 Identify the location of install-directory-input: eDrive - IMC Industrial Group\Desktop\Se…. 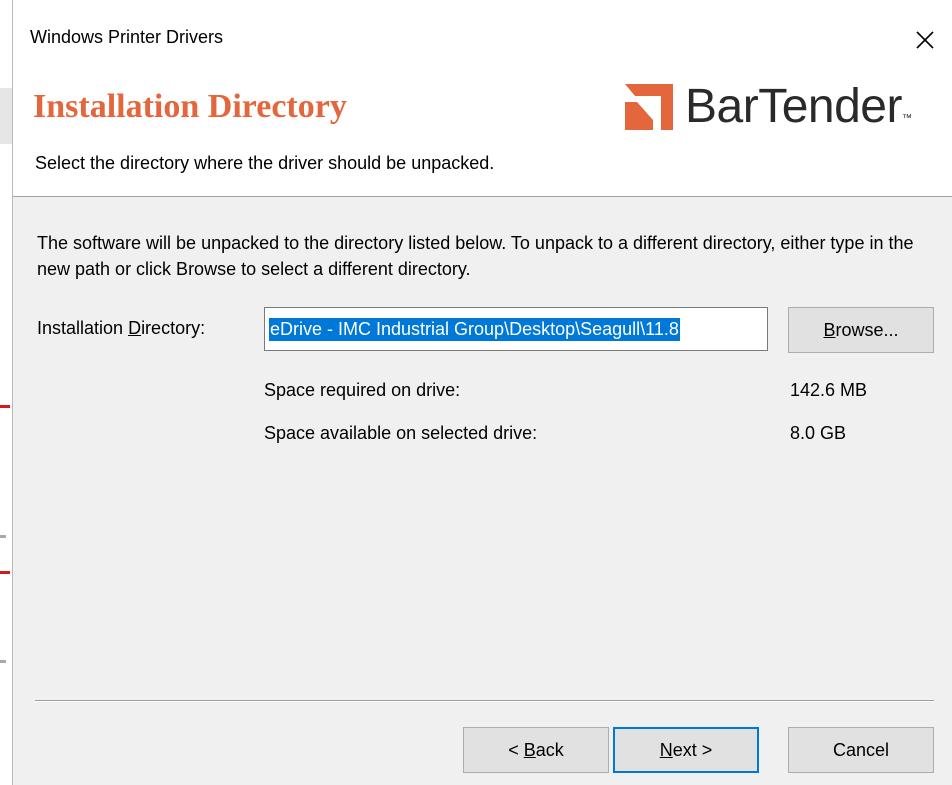
(516, 329).